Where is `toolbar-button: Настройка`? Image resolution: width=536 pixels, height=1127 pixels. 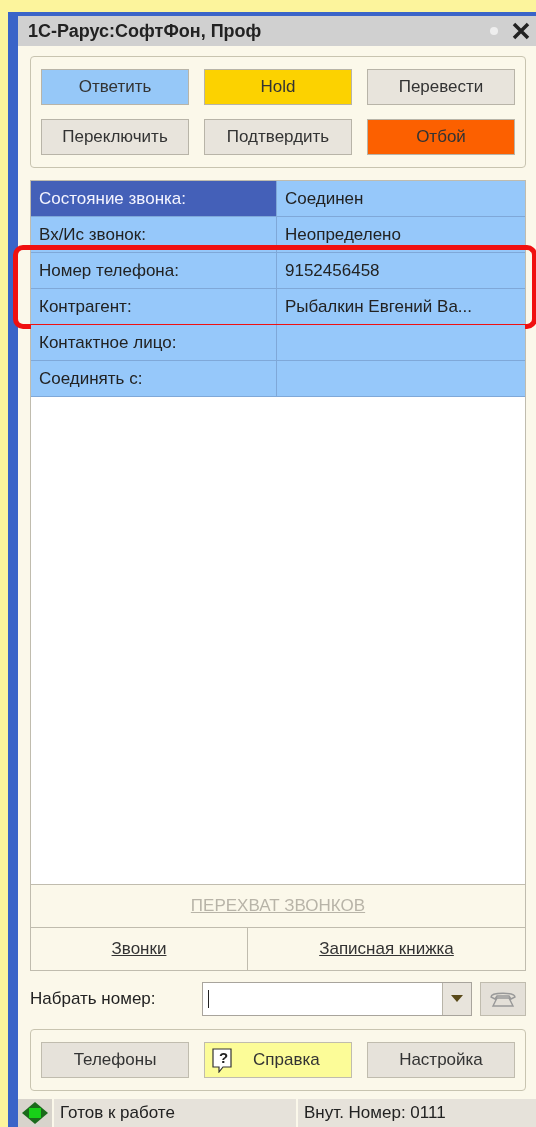
toolbar-button: Настройка is located at coordinates (441, 1060).